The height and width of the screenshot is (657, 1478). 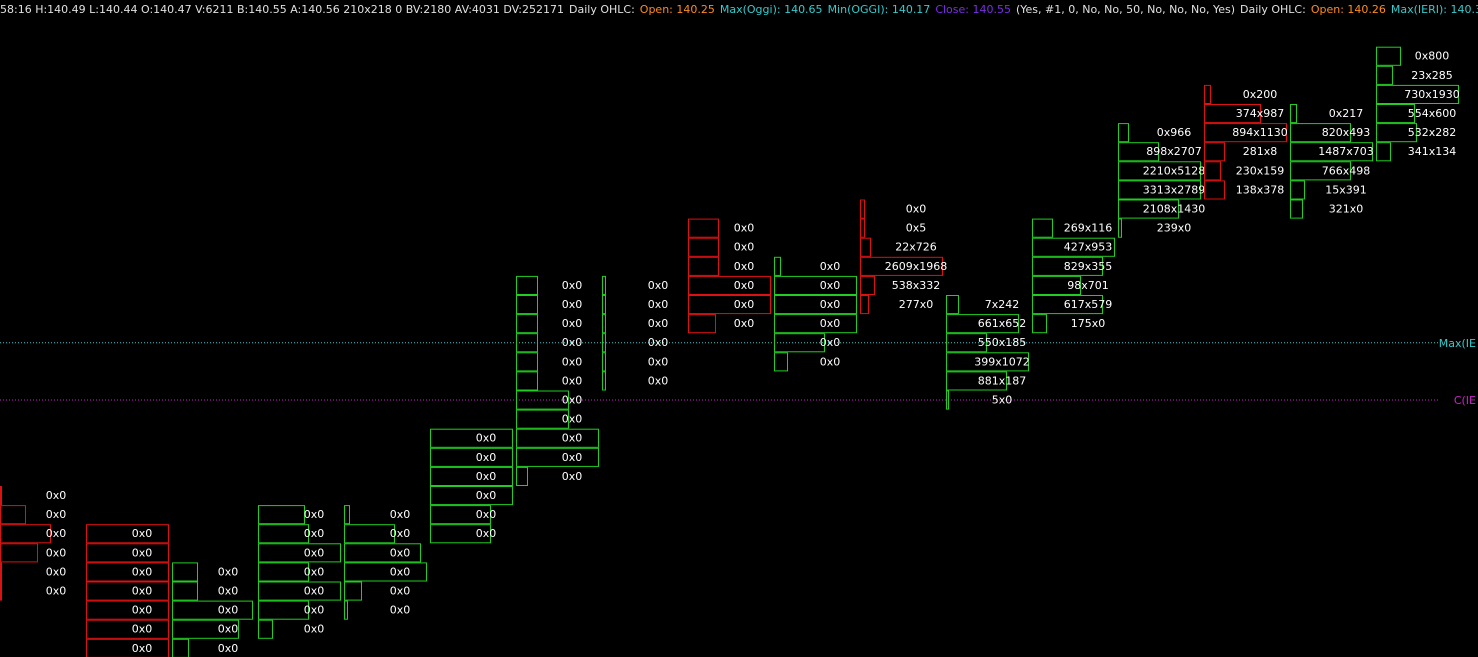 What do you see at coordinates (1002, 400) in the screenshot?
I see `bid-ask-label: 5x0` at bounding box center [1002, 400].